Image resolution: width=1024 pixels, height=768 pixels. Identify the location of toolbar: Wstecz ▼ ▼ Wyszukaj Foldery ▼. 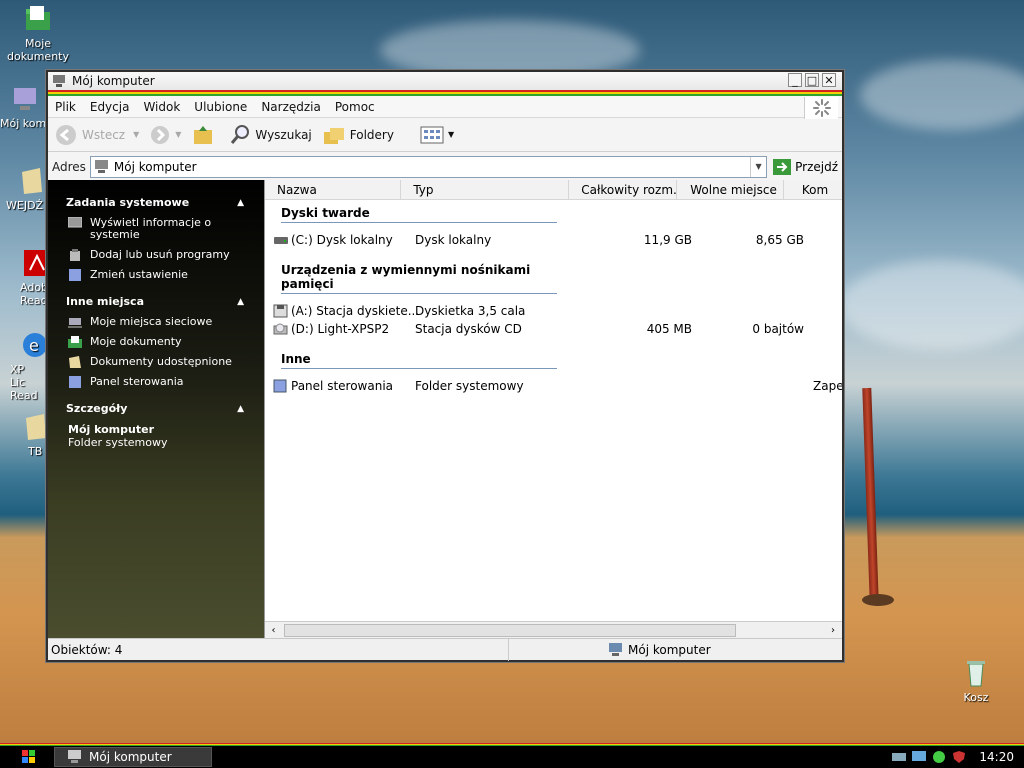
(445, 135).